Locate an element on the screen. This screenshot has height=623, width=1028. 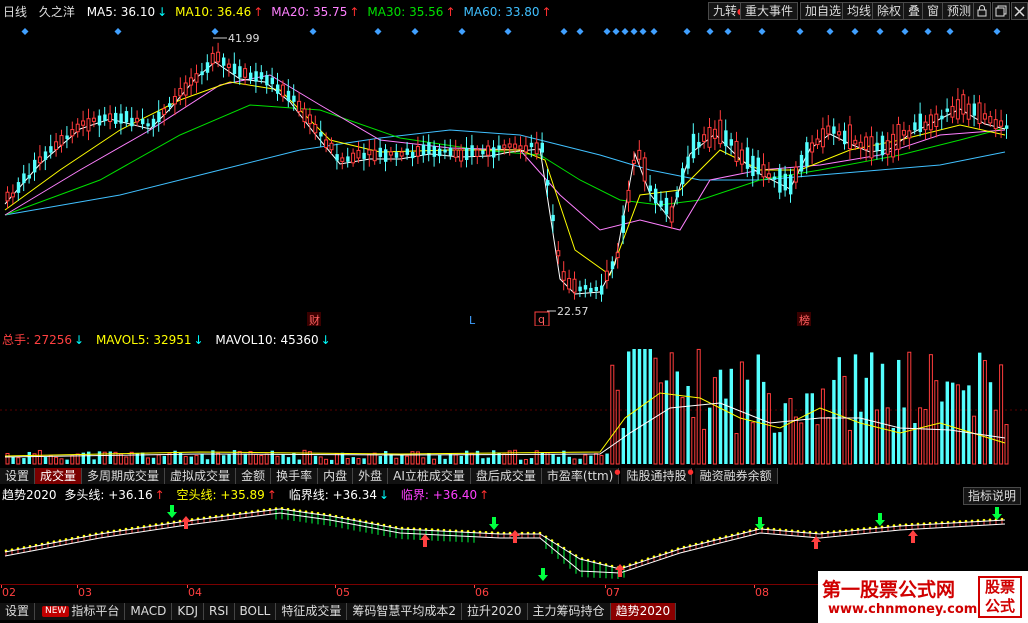
q-marker: q is located at coordinates (541, 319).